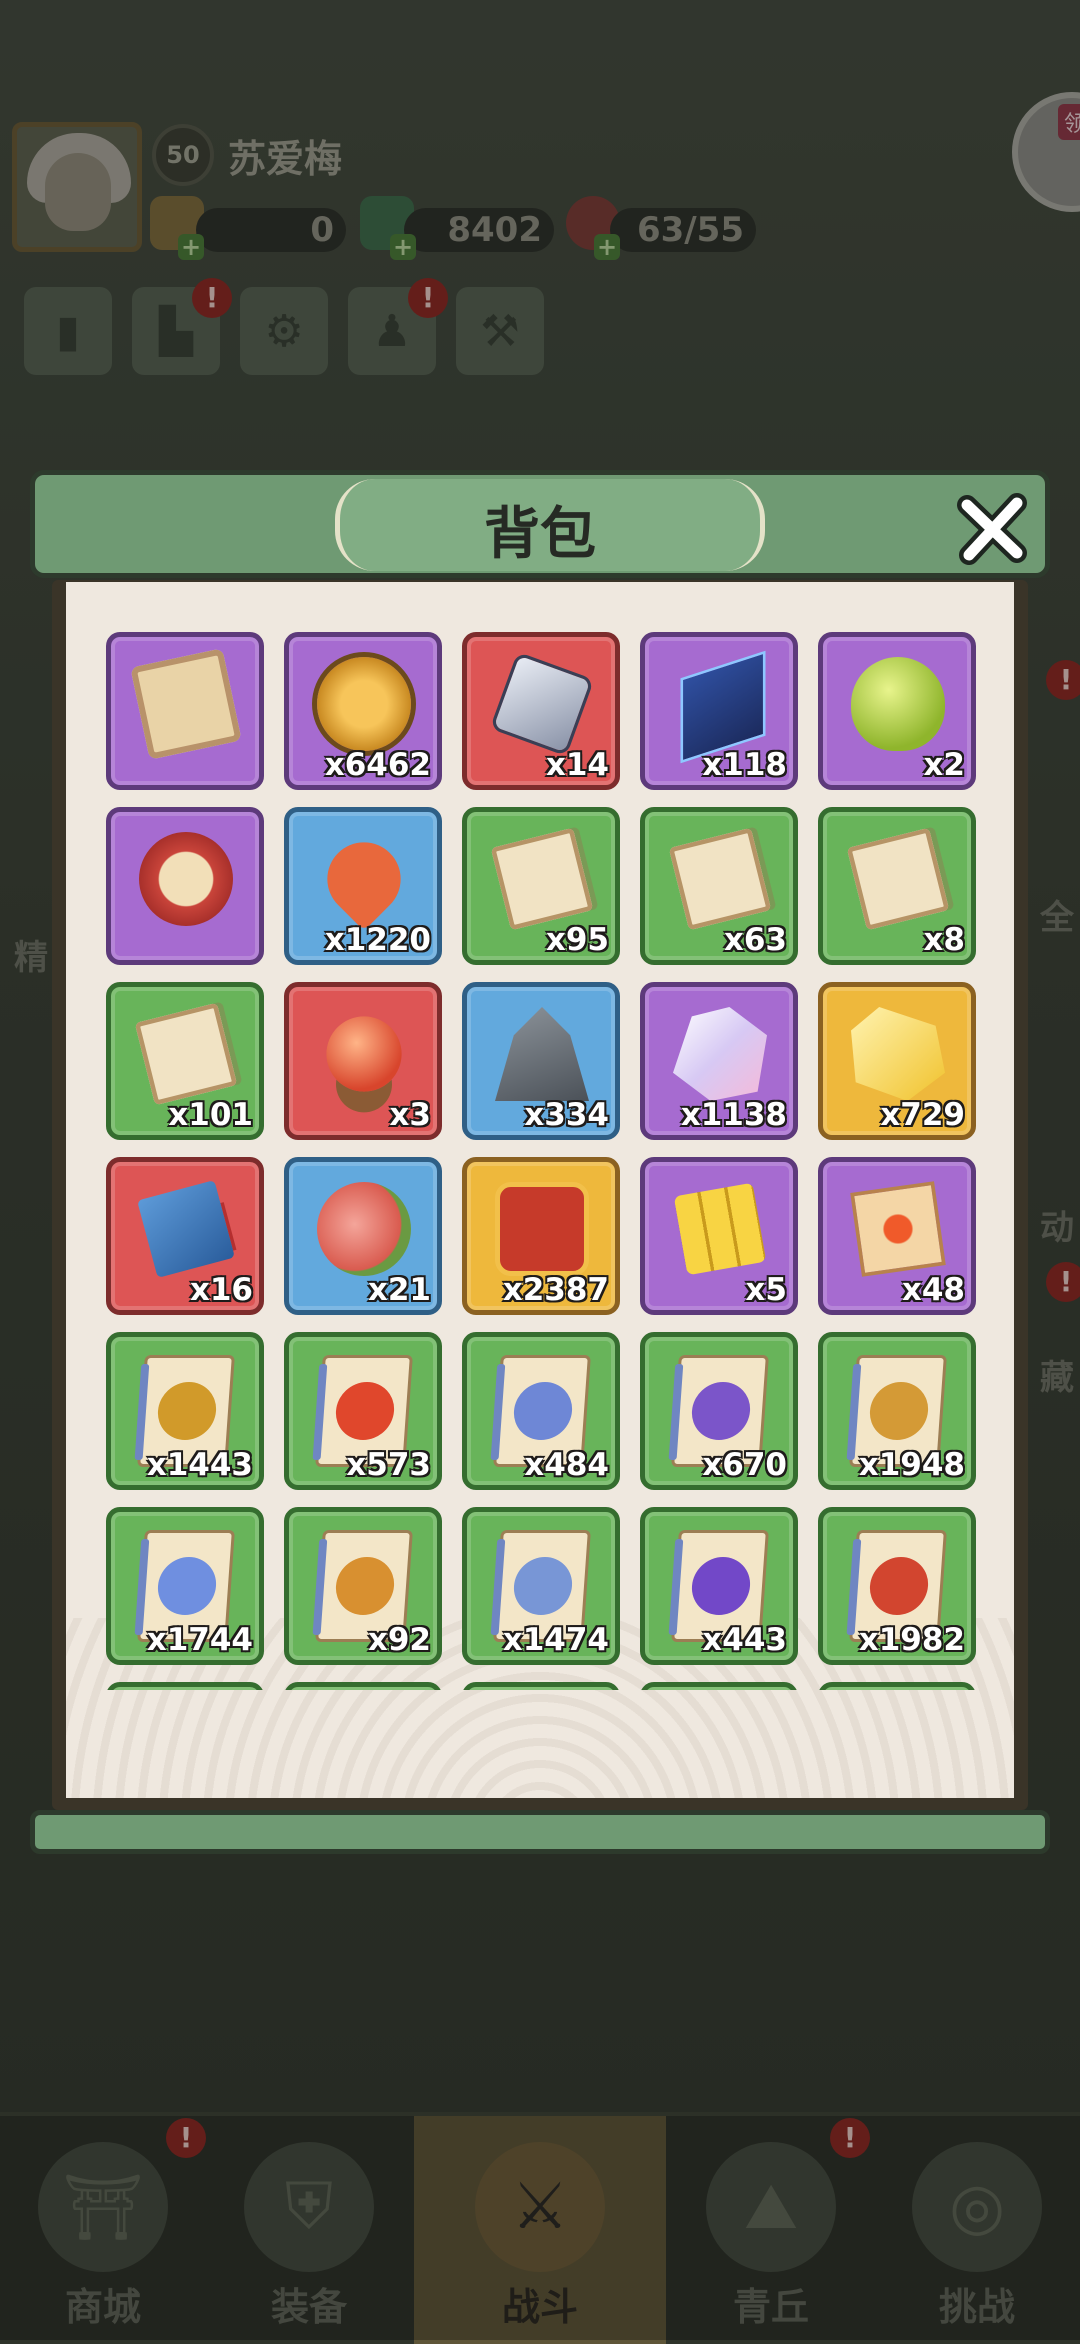 This screenshot has width=1080, height=2344. Describe the element at coordinates (542, 879) in the screenshot. I see `sword-scroll-icon` at that location.